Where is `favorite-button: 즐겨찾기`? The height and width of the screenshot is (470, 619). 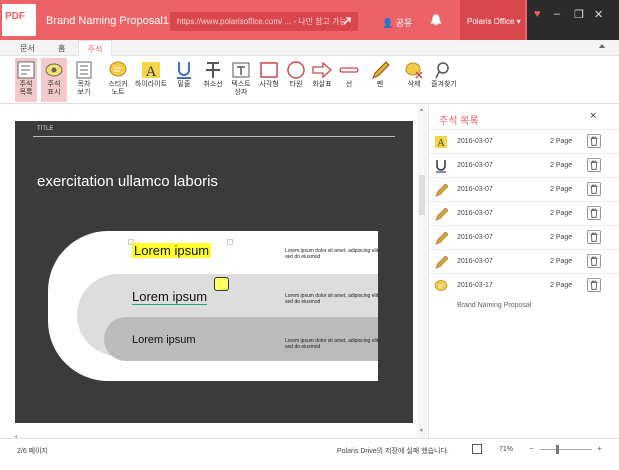
favorite-button: 즐겨찾기 is located at coordinates (444, 80).